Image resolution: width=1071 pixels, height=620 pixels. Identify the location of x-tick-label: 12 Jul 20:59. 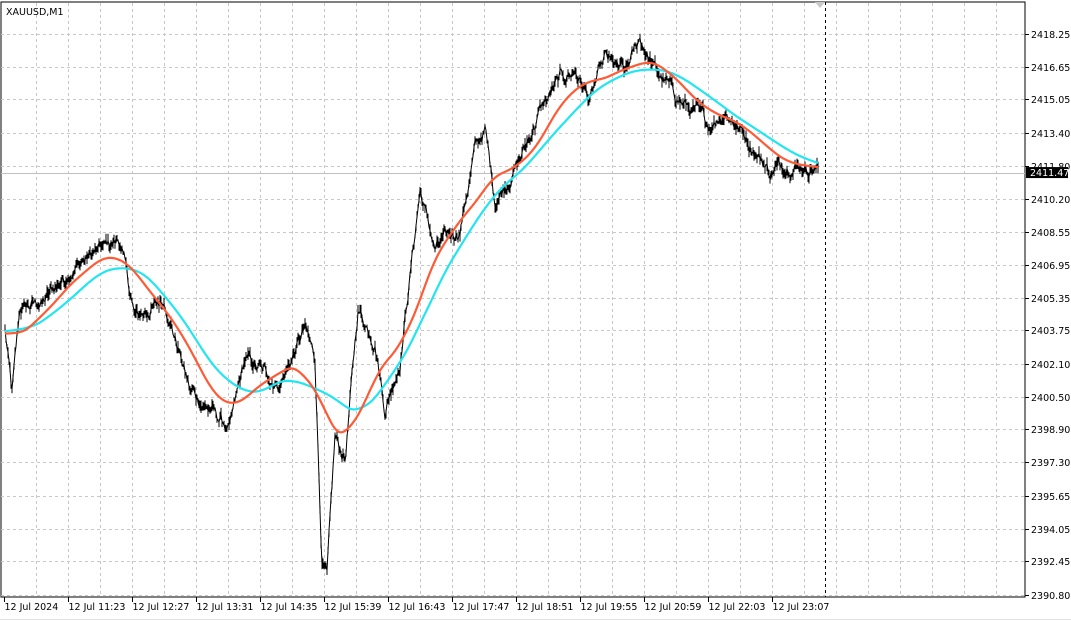
(673, 607).